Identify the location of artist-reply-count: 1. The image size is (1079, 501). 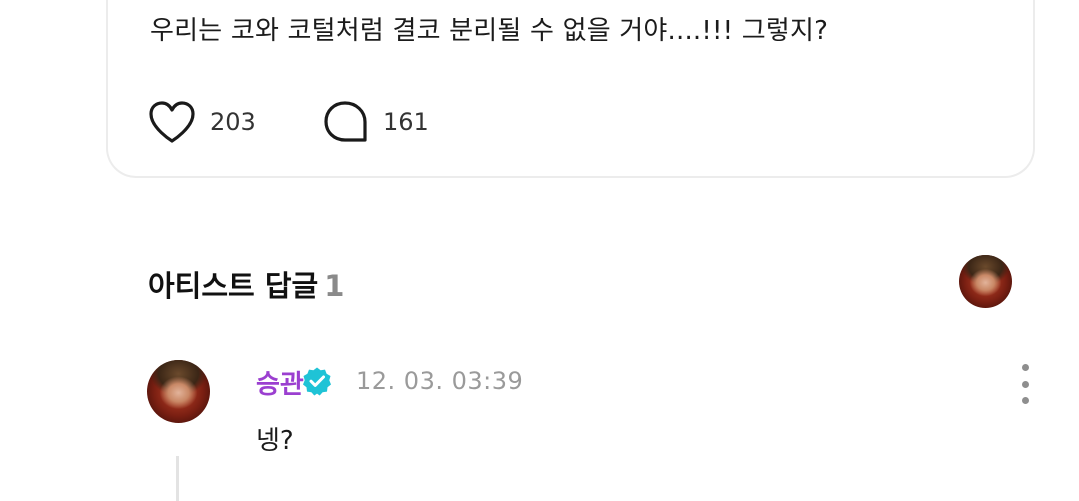
(334, 286).